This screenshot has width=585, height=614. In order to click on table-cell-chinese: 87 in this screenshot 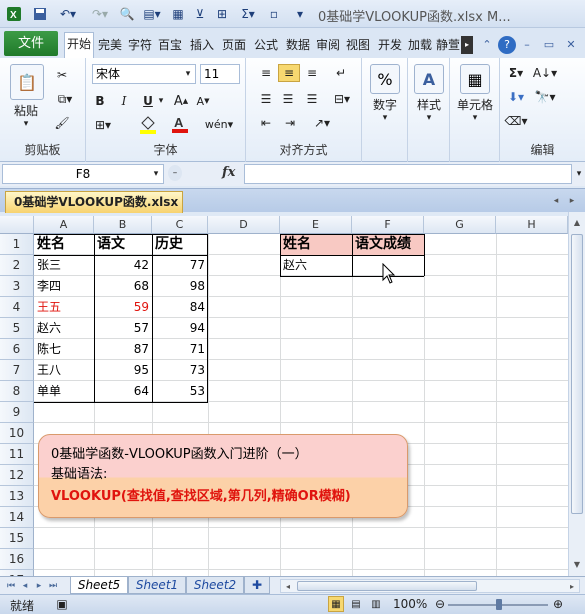, I will do `click(123, 349)`.